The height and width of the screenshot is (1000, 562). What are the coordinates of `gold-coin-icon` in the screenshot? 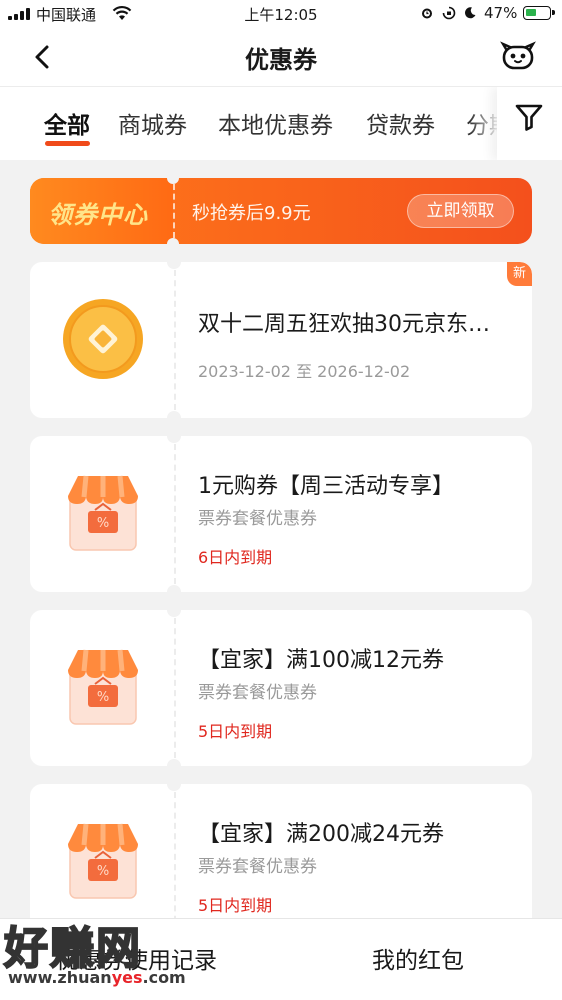 It's located at (103, 339).